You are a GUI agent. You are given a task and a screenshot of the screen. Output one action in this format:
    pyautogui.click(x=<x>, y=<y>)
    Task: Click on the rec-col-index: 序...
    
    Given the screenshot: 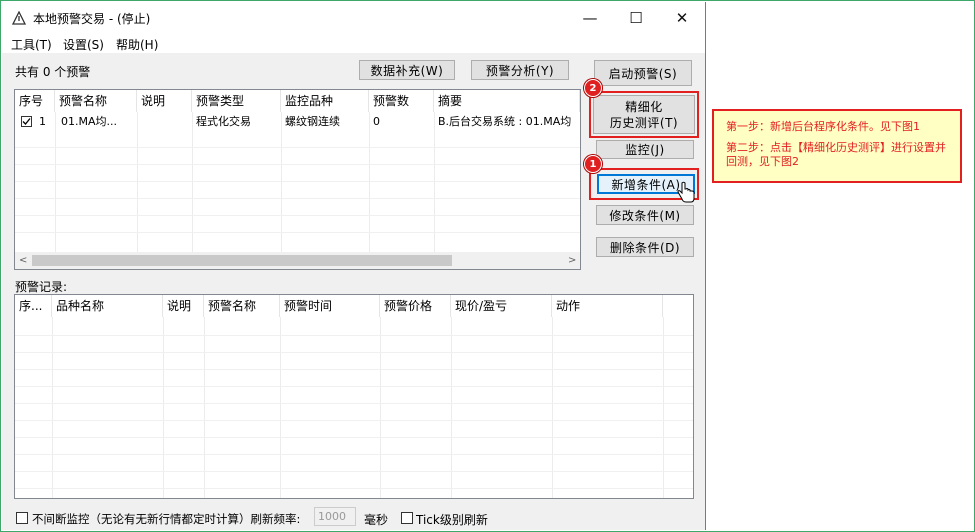 What is the action you would take?
    pyautogui.click(x=33, y=306)
    